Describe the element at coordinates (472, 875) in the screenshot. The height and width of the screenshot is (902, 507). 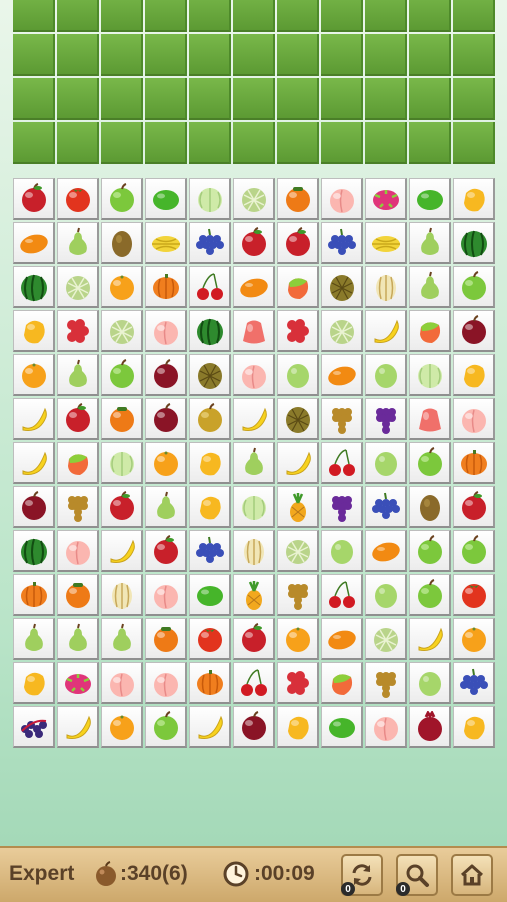
I see `home-button` at that location.